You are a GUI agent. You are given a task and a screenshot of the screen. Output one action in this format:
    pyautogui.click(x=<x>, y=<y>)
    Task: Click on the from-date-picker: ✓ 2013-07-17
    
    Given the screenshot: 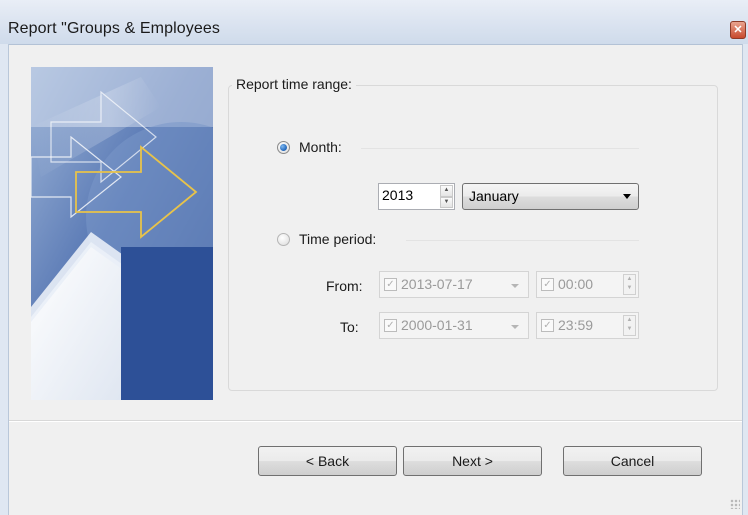 What is the action you would take?
    pyautogui.click(x=454, y=284)
    